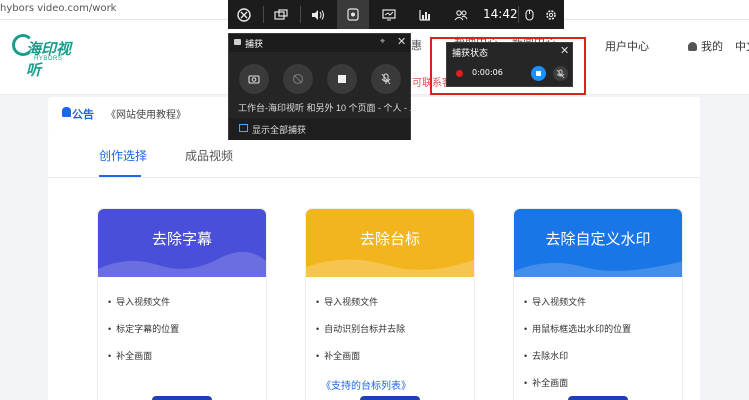  I want to click on card-header: 去除自定义水印, so click(598, 243).